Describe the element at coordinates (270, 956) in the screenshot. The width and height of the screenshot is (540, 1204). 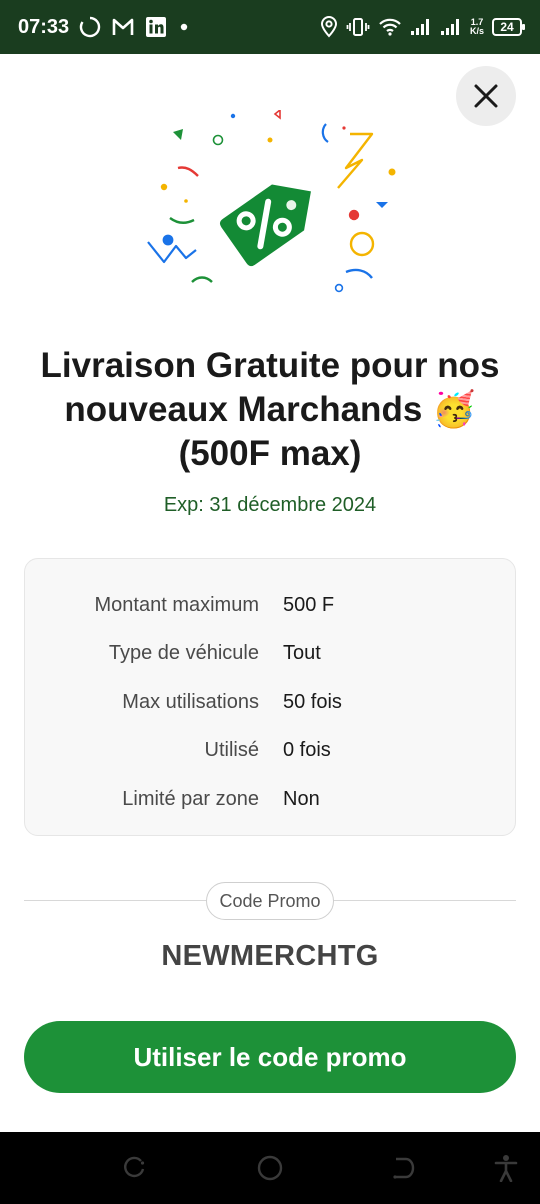
I see `promo-code: NEWMERCHTG` at that location.